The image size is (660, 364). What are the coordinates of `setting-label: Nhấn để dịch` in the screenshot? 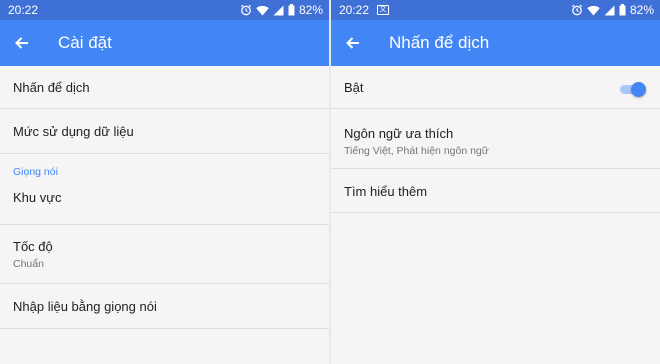 It's located at (51, 87).